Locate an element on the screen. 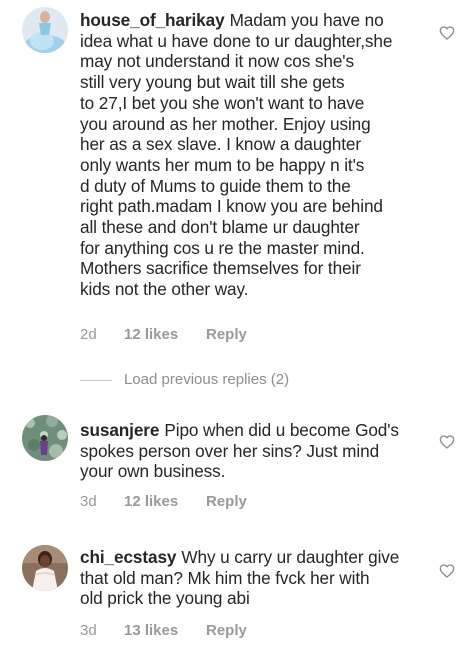  comment-line: your own business. is located at coordinates (153, 471).